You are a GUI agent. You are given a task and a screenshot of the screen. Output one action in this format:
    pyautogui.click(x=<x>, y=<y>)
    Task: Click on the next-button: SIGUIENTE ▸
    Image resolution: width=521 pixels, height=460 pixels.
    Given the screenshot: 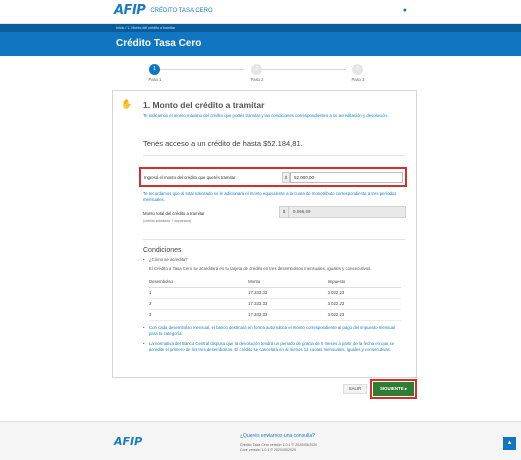 What is the action you would take?
    pyautogui.click(x=393, y=389)
    